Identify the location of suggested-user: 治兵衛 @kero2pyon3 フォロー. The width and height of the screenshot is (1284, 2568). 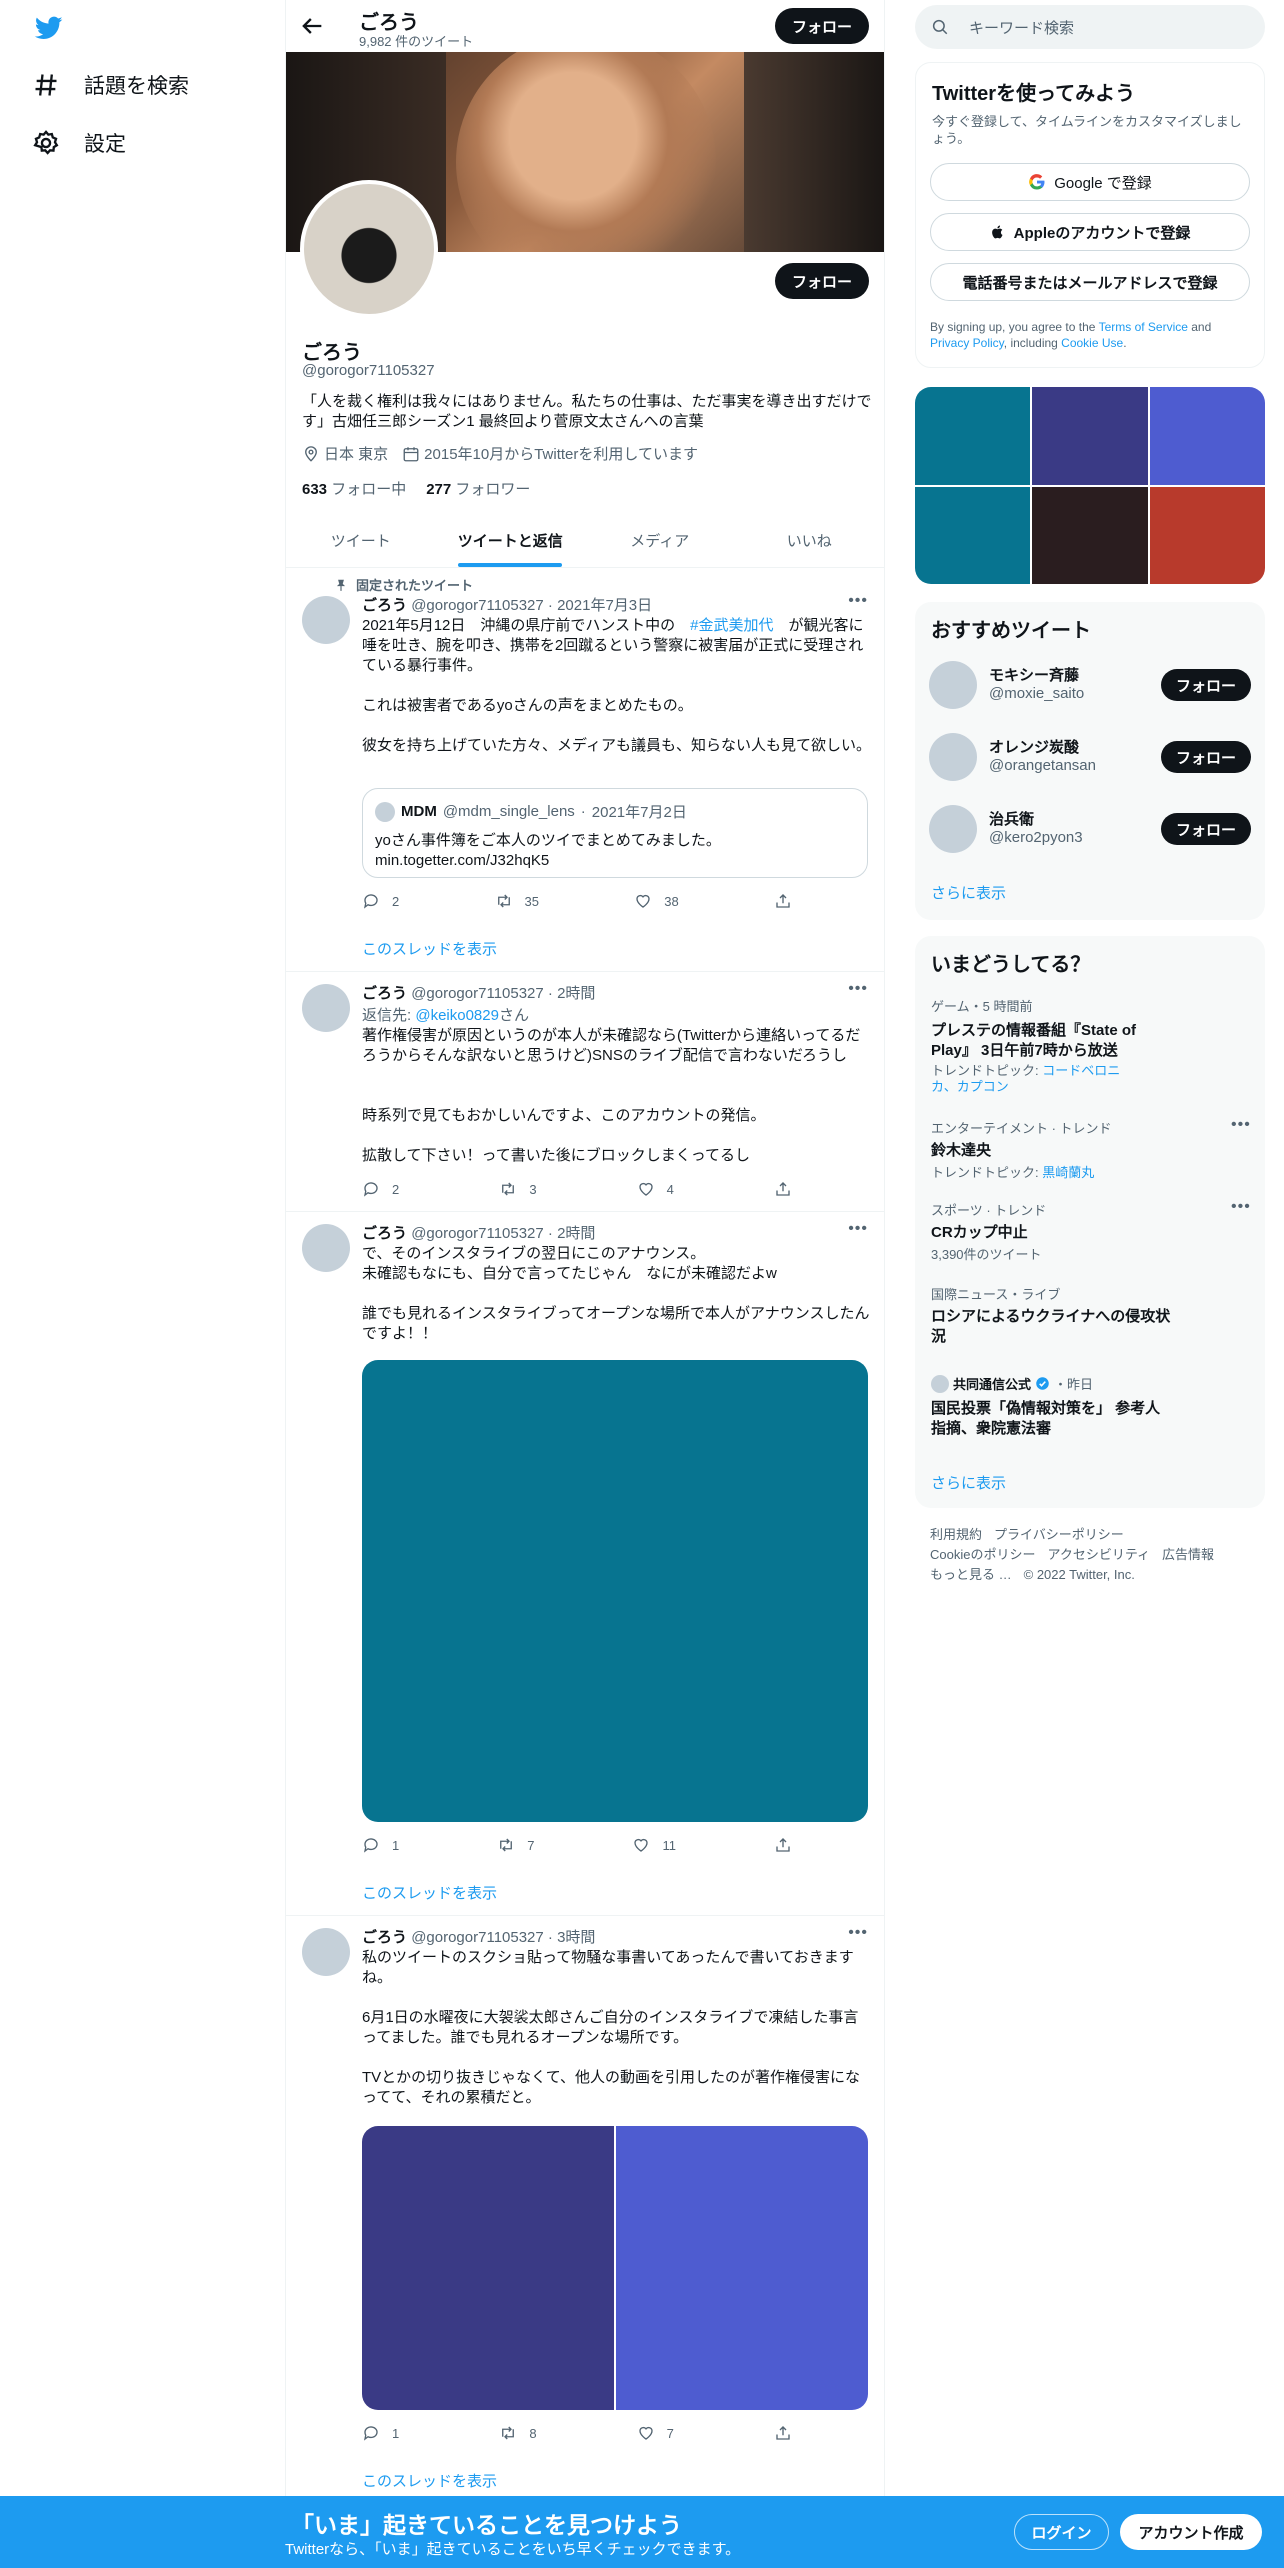
(1090, 829).